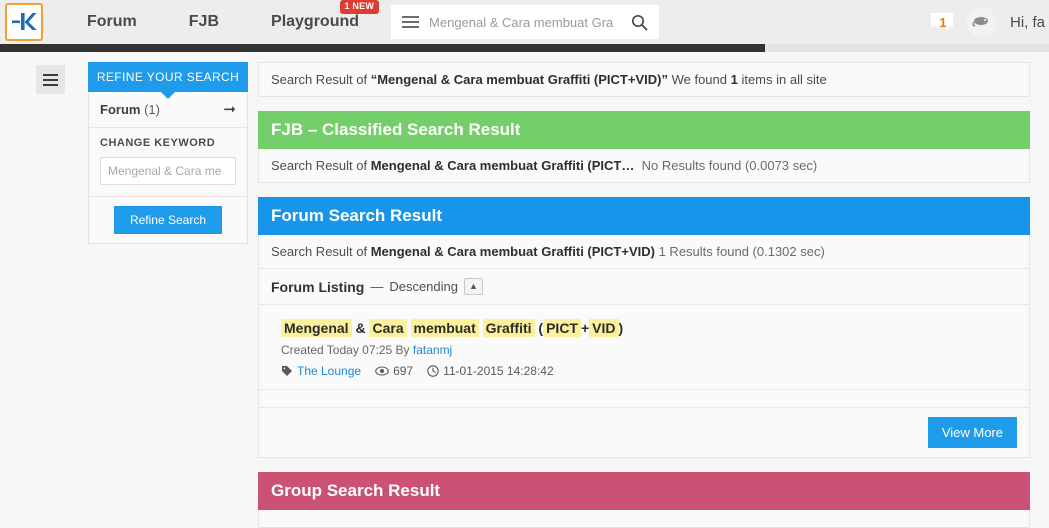 This screenshot has height=528, width=1049. Describe the element at coordinates (473, 286) in the screenshot. I see `chevron-up-icon: ▲` at that location.